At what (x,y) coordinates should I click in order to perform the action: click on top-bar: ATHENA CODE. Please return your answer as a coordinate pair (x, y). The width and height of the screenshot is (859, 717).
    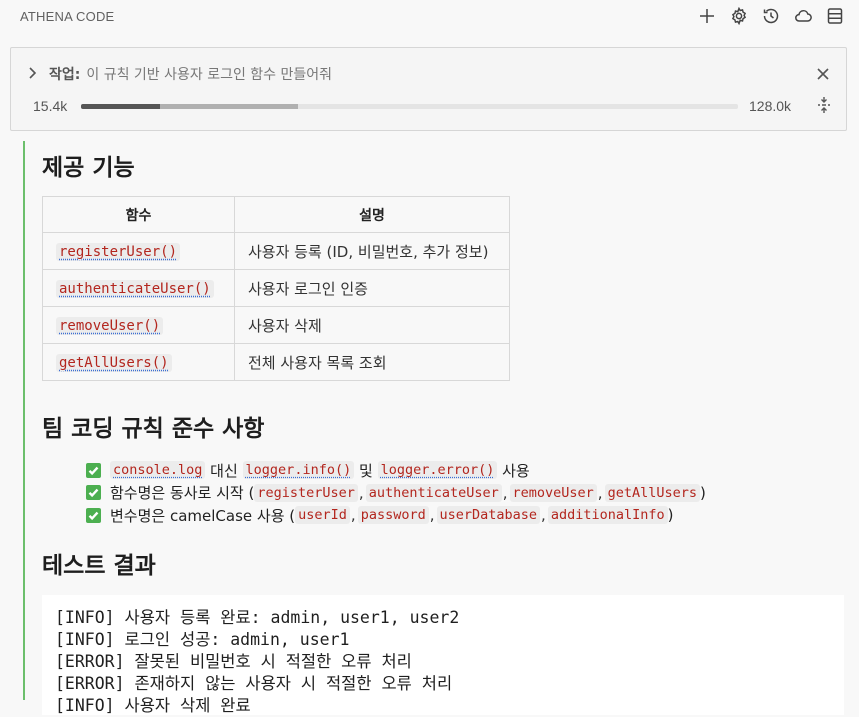
    Looking at the image, I should click on (429, 16).